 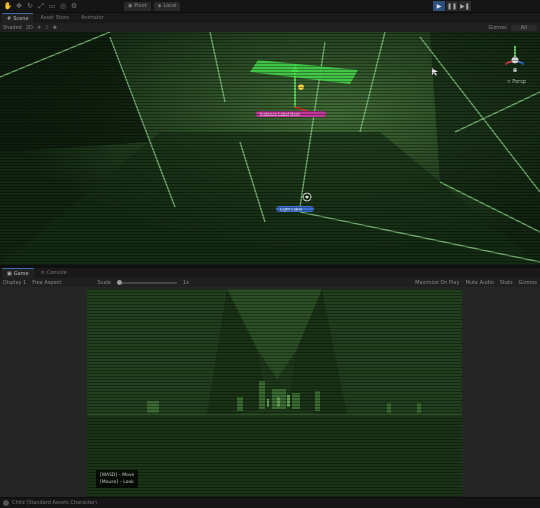 What do you see at coordinates (6, 503) in the screenshot?
I see `status-icon` at bounding box center [6, 503].